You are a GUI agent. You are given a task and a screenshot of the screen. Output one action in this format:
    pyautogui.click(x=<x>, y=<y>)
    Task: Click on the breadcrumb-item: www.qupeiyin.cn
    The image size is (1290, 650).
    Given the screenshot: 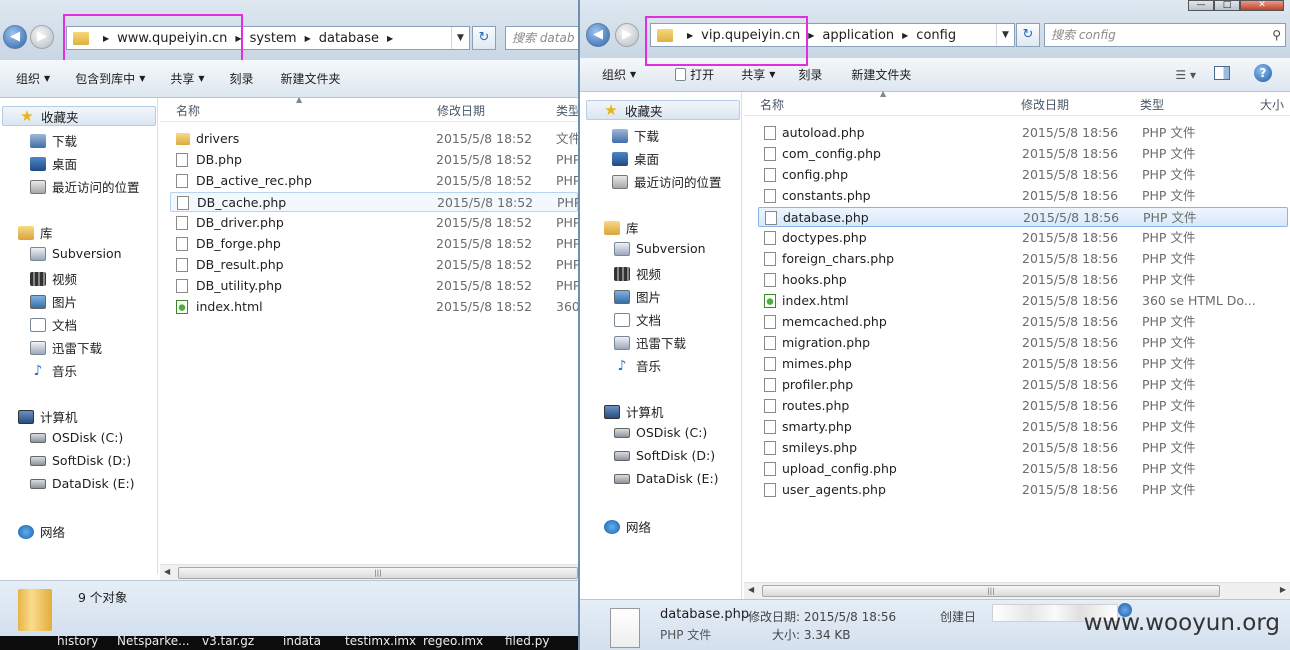 What is the action you would take?
    pyautogui.click(x=172, y=38)
    